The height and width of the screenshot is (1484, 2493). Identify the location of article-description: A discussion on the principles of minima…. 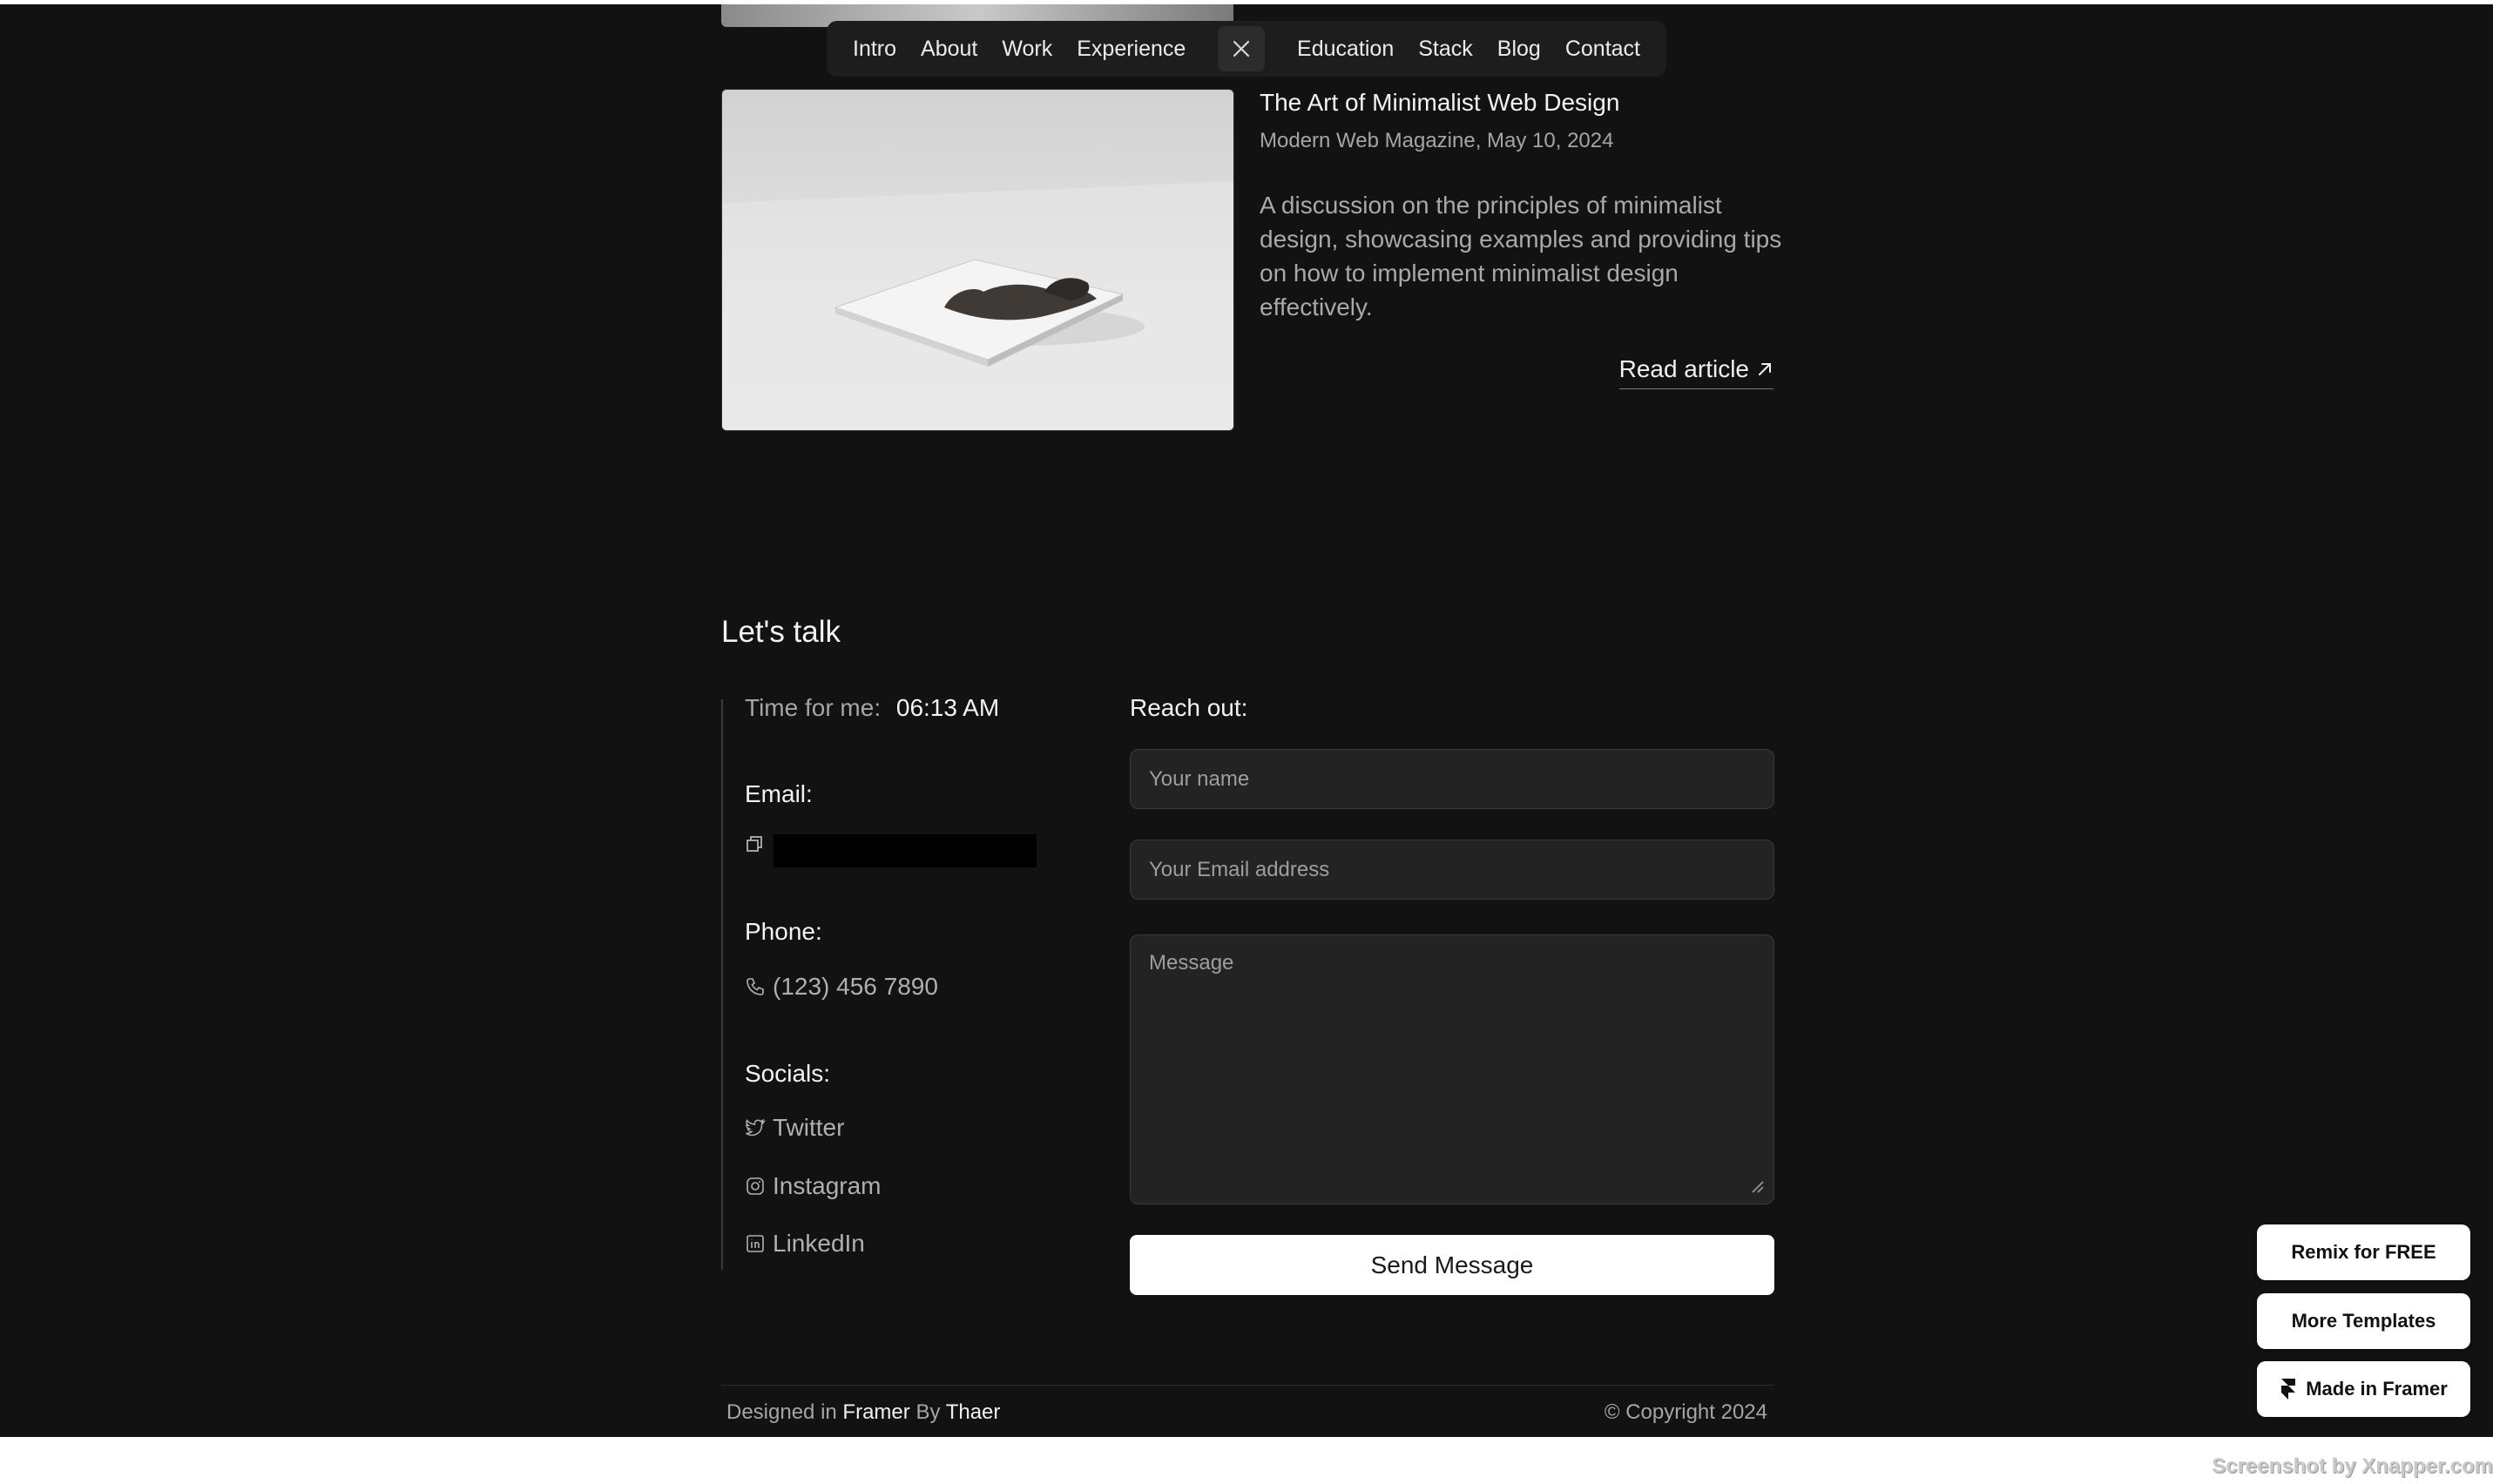
(1521, 256).